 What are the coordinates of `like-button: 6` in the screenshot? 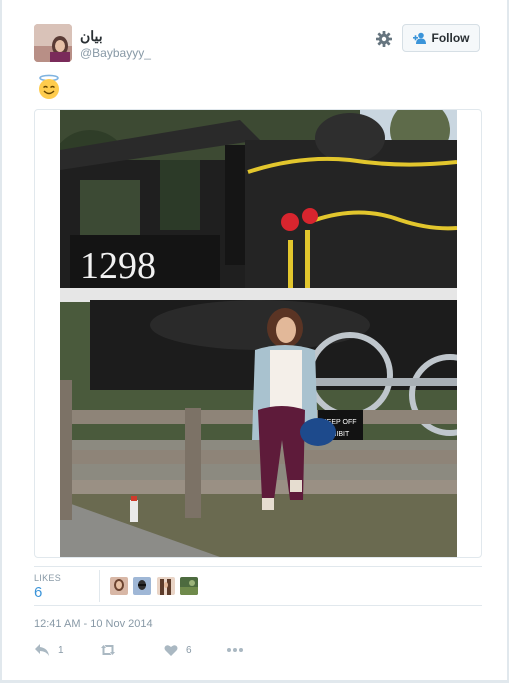 It's located at (178, 650).